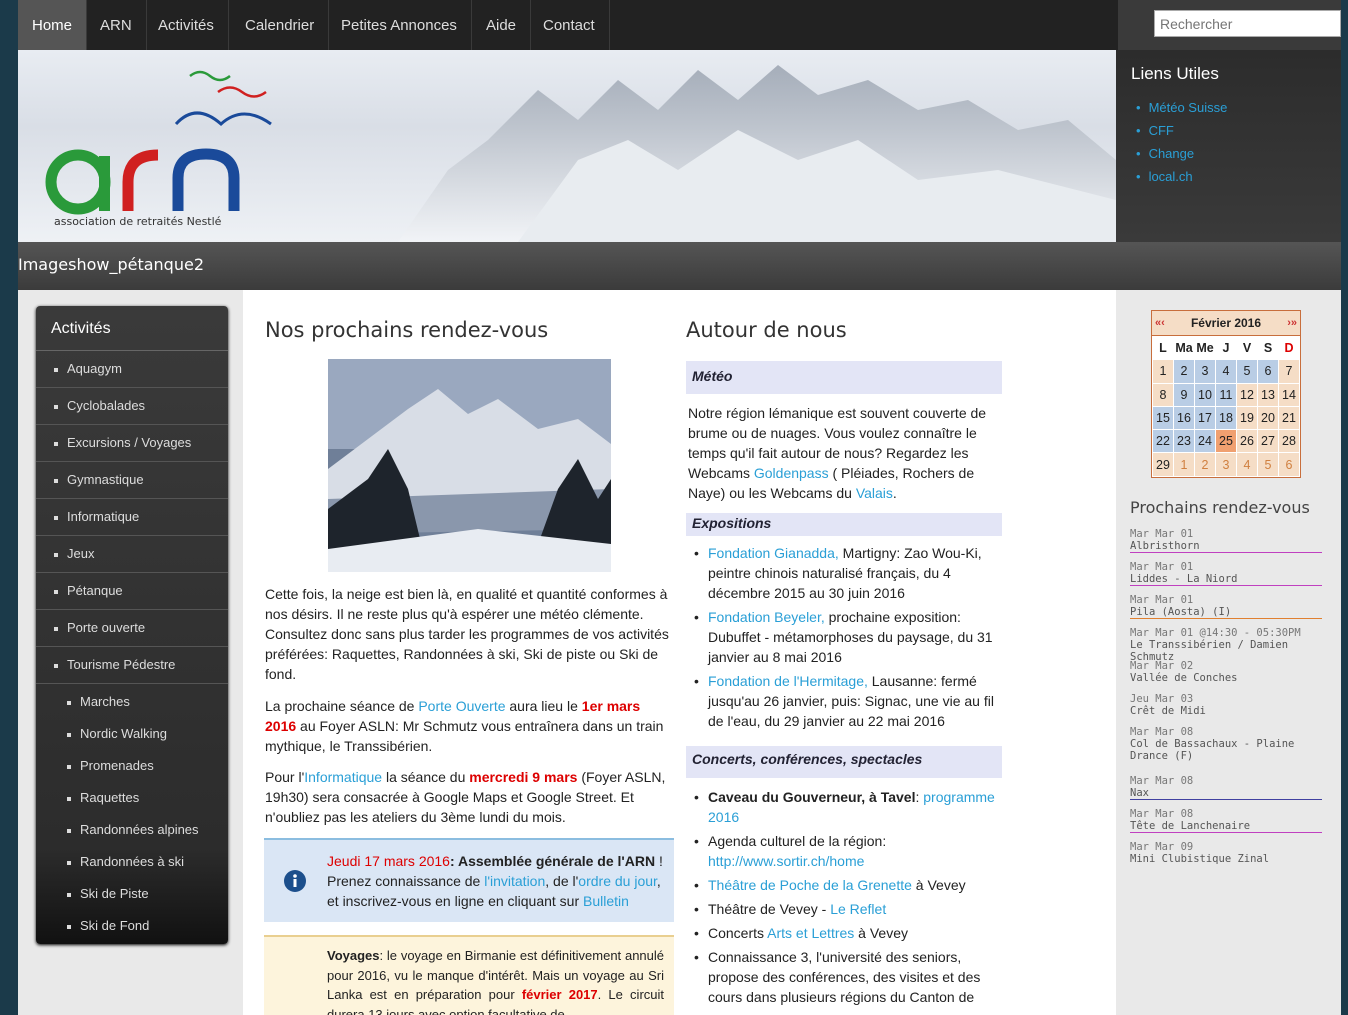 The height and width of the screenshot is (1015, 1348). I want to click on calendar-next-button: ›», so click(1292, 323).